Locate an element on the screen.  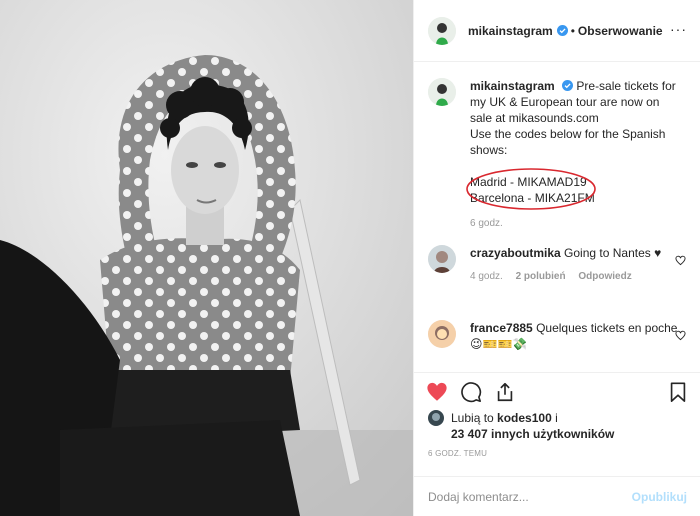
author-avatar is located at coordinates (442, 30).